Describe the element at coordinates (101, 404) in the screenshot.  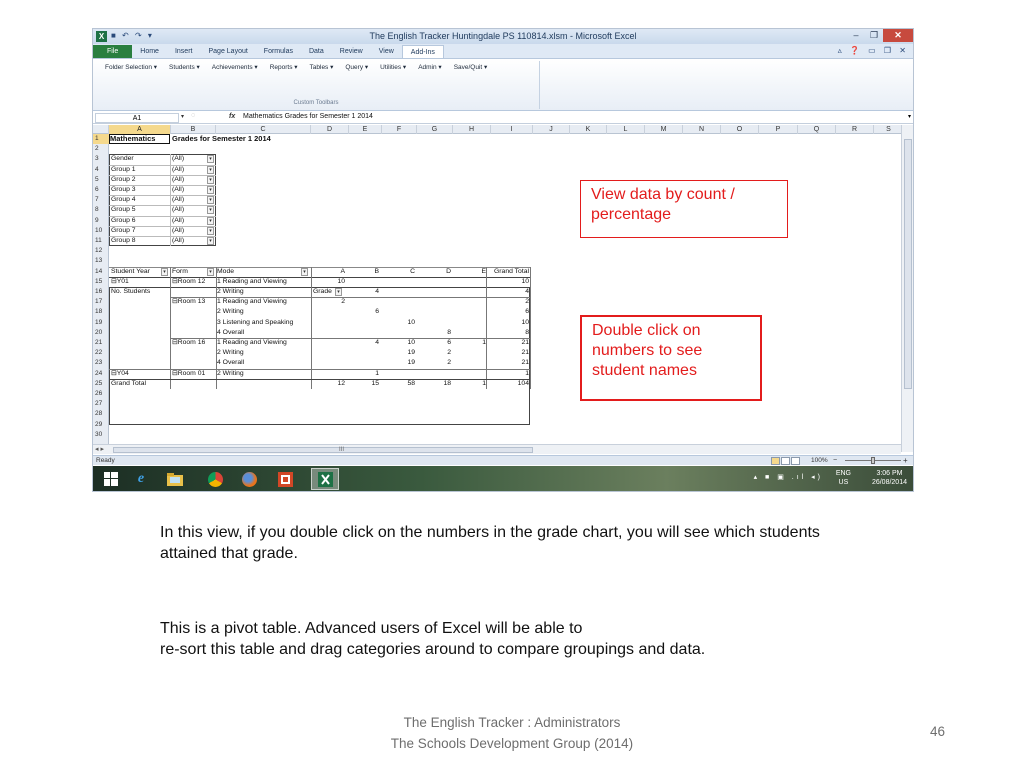
I see `row-header-27: 27` at that location.